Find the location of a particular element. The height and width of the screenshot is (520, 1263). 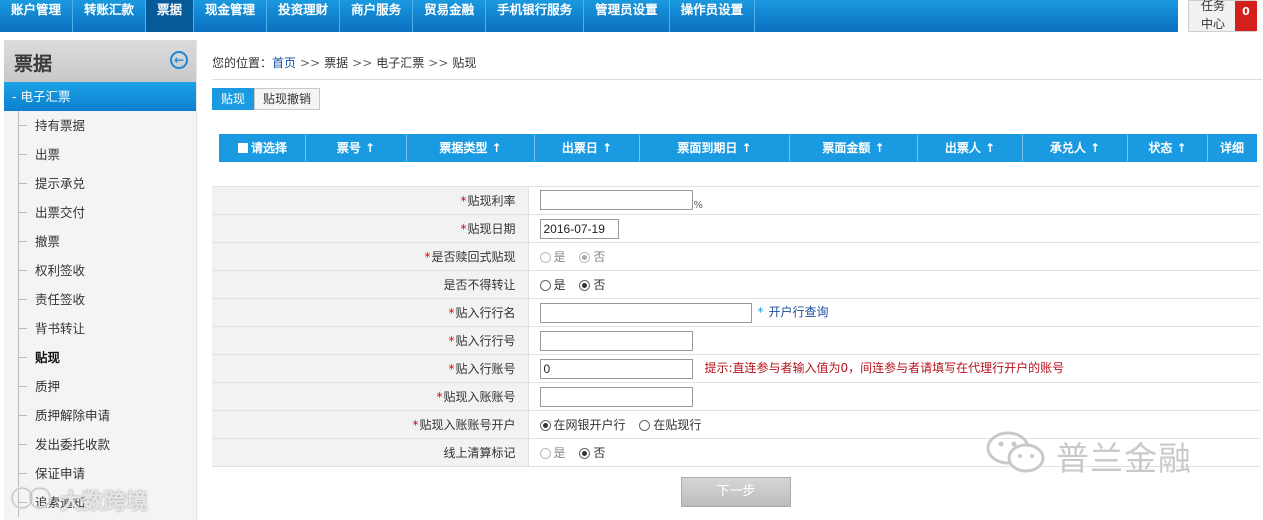

option-label: 在贴现行 is located at coordinates (677, 425).